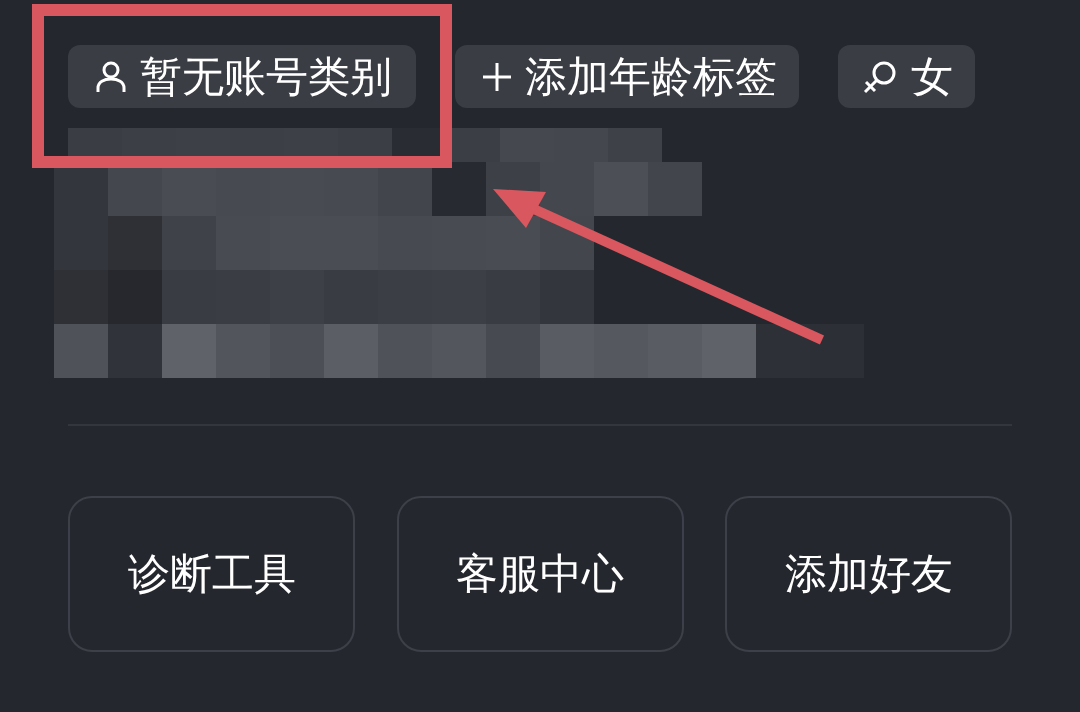 Image resolution: width=1080 pixels, height=712 pixels. I want to click on action-button: 添加好友, so click(868, 574).